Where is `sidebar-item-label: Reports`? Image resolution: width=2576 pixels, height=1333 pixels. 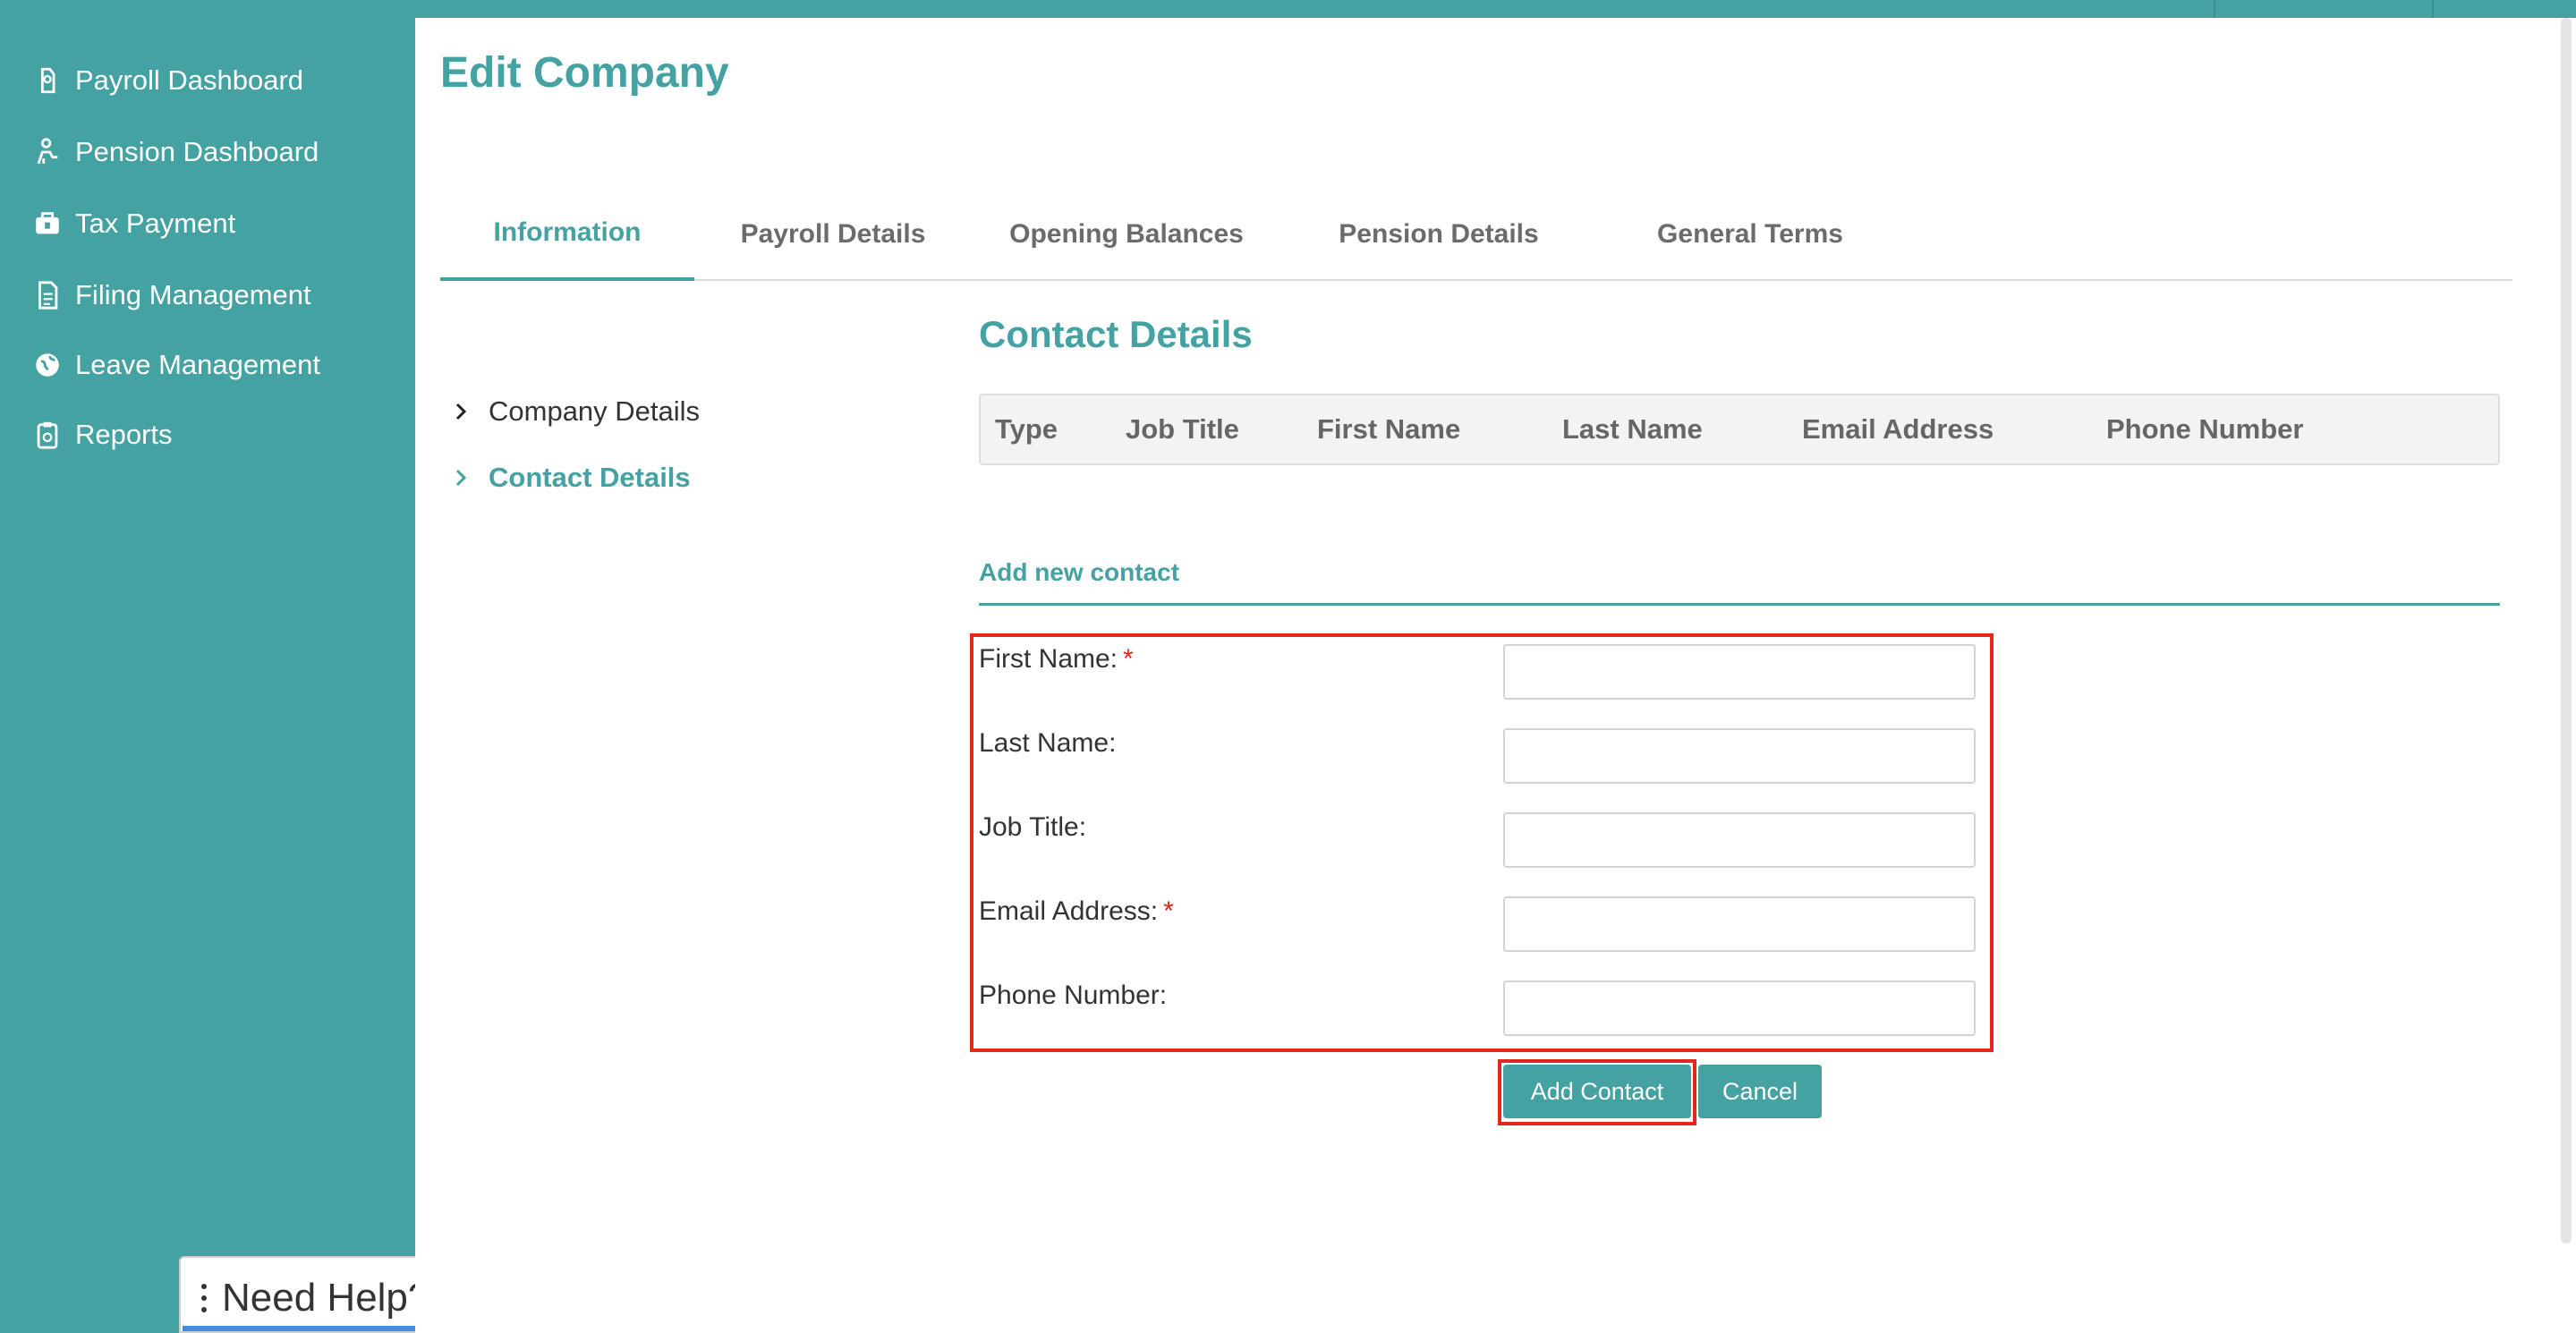 sidebar-item-label: Reports is located at coordinates (124, 434).